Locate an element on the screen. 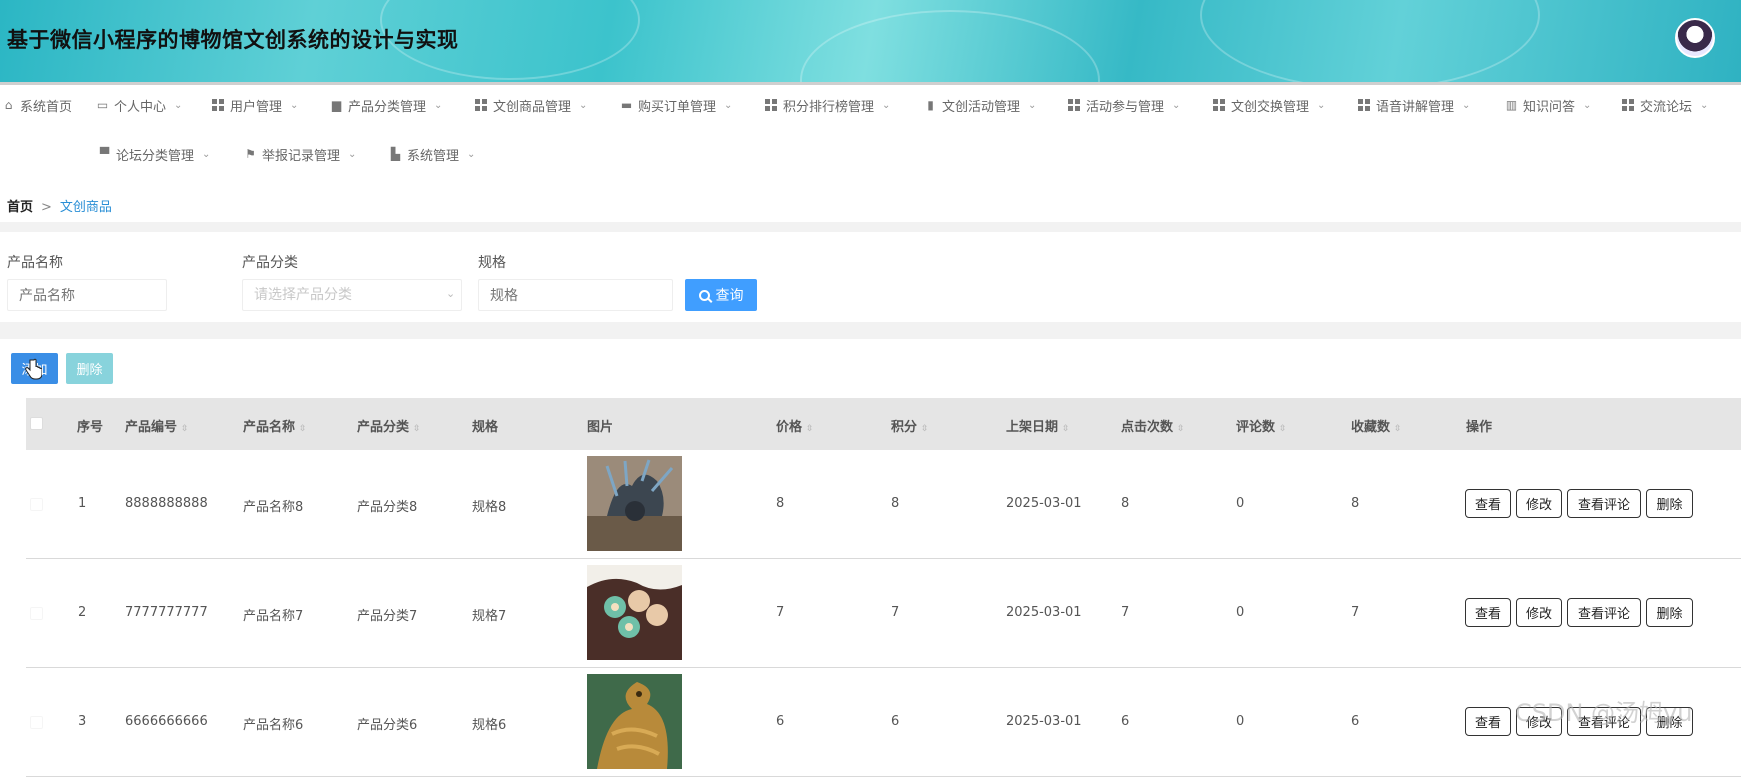  cell-category: 产品分类7 is located at coordinates (387, 616).